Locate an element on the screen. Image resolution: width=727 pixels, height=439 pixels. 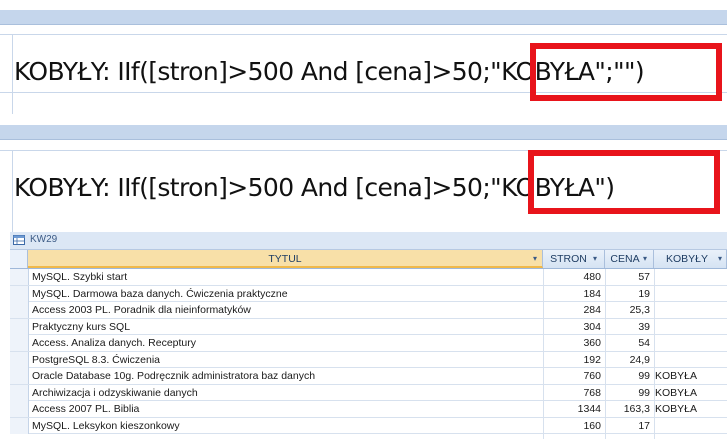
cell-stron: 1344 is located at coordinates (572, 409).